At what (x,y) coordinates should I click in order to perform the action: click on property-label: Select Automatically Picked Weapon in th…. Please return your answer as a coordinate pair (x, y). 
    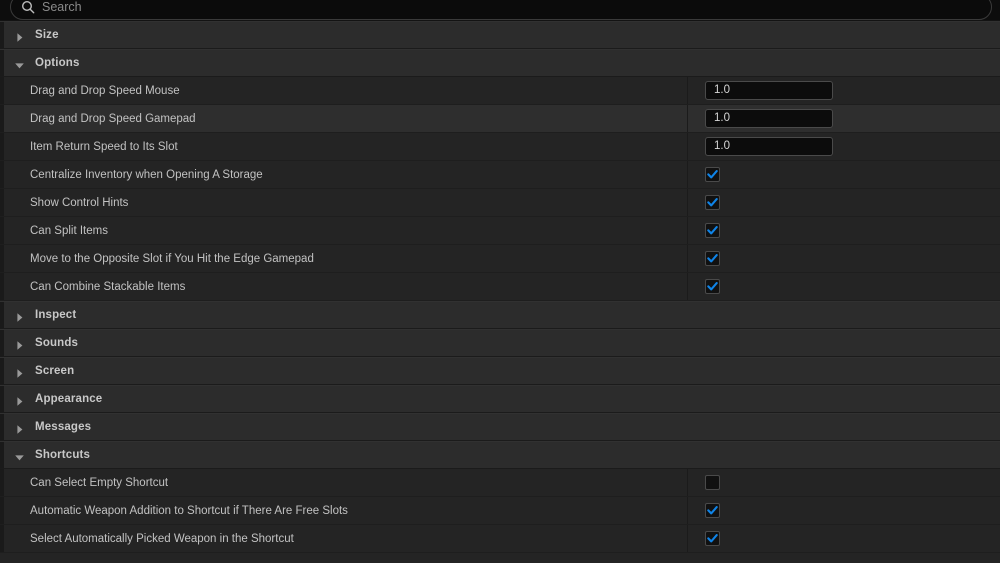
    Looking at the image, I should click on (162, 538).